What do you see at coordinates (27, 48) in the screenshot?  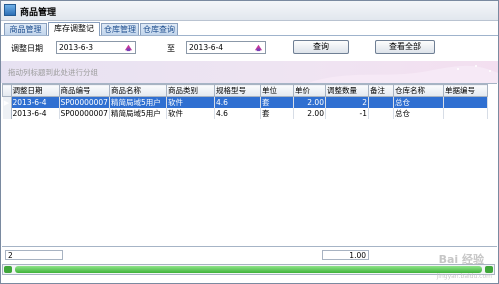 I see `date-label: 调整日期` at bounding box center [27, 48].